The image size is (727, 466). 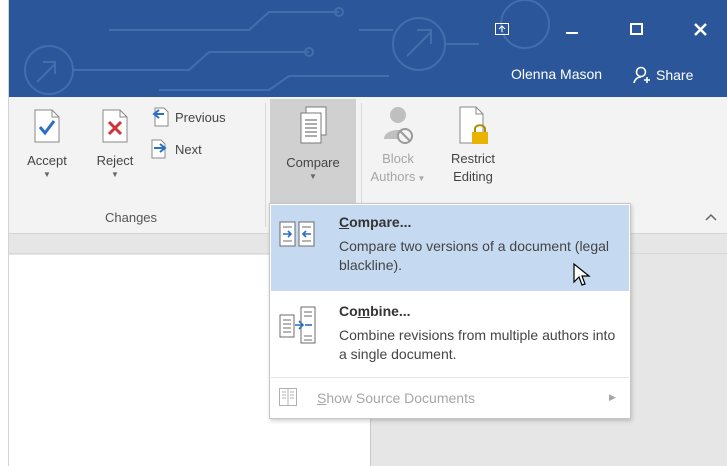 I want to click on ribbon-display-options-button, so click(x=502, y=29).